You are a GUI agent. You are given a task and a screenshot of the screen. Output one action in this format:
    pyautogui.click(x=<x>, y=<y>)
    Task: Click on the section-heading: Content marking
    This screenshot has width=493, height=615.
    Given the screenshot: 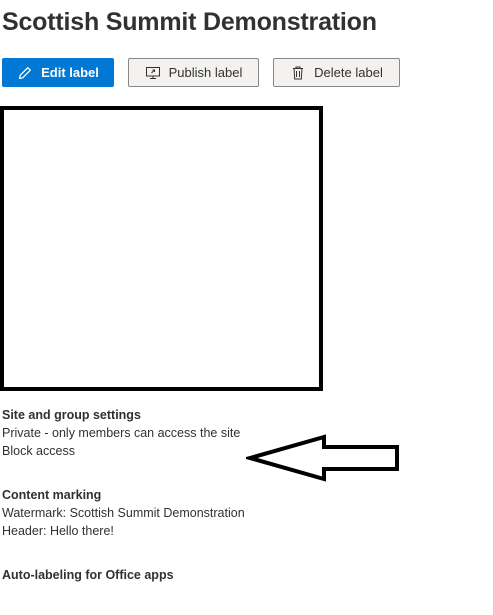 What is the action you would take?
    pyautogui.click(x=52, y=495)
    